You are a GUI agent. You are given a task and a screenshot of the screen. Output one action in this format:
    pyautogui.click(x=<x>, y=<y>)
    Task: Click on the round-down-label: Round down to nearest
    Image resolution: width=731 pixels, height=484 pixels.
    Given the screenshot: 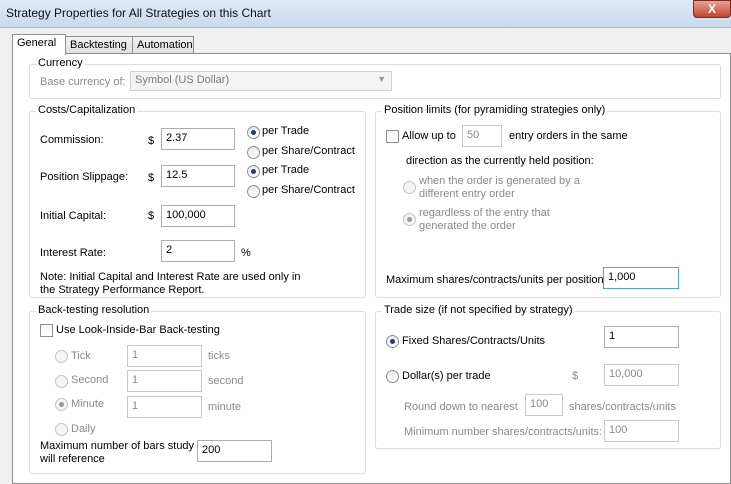 What is the action you would take?
    pyautogui.click(x=461, y=407)
    